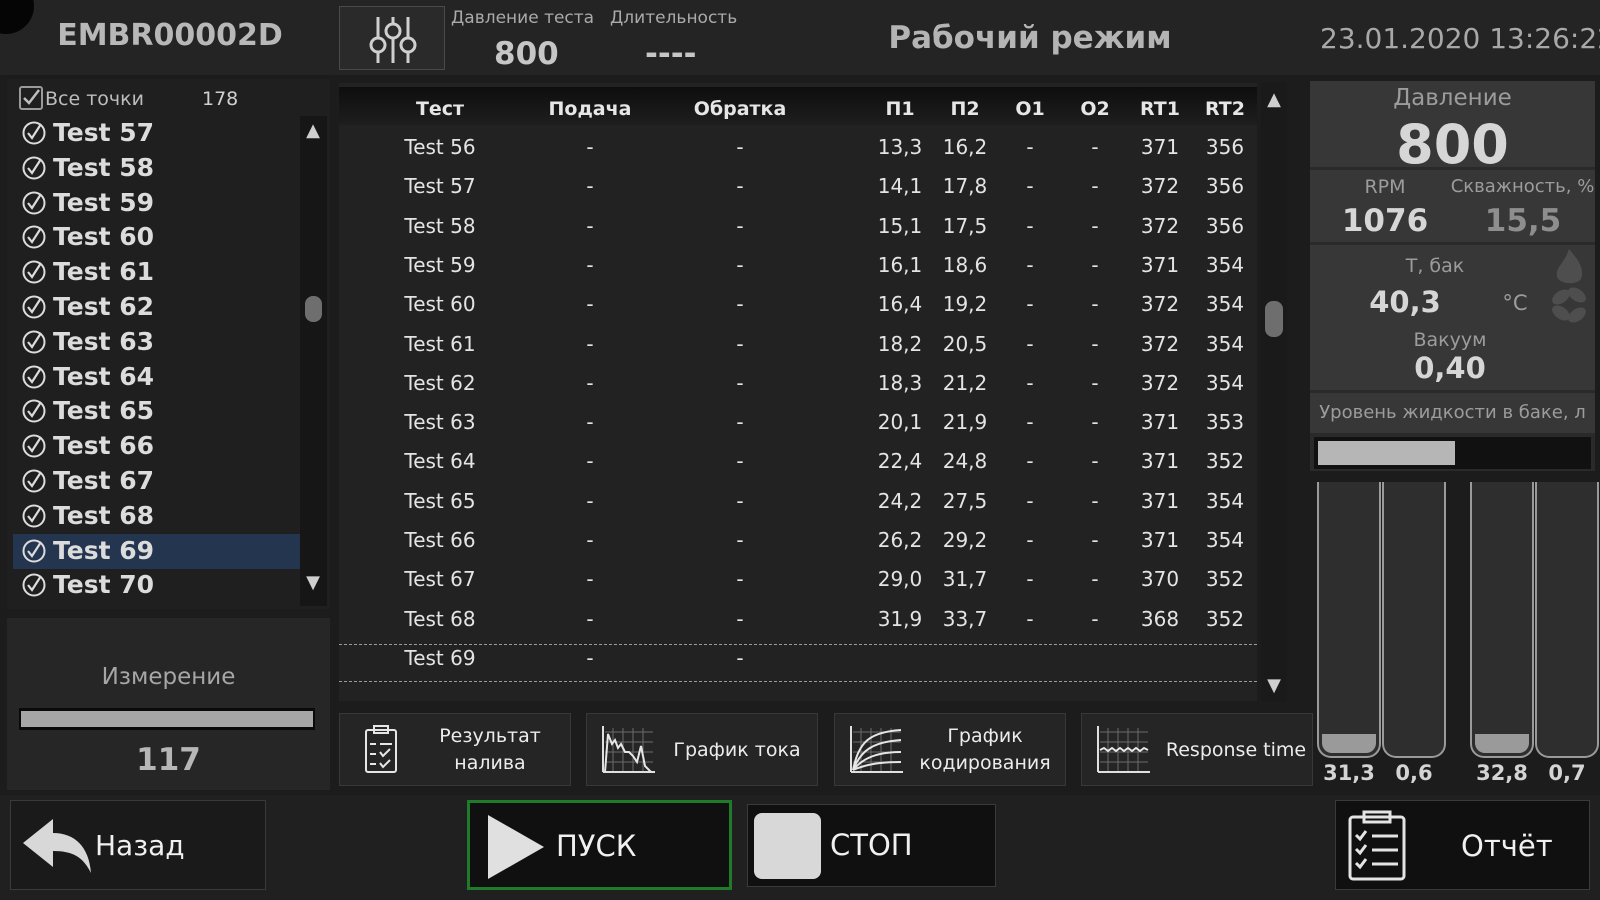 This screenshot has width=1600, height=900. What do you see at coordinates (167, 719) in the screenshot?
I see `measurement-progress-fill` at bounding box center [167, 719].